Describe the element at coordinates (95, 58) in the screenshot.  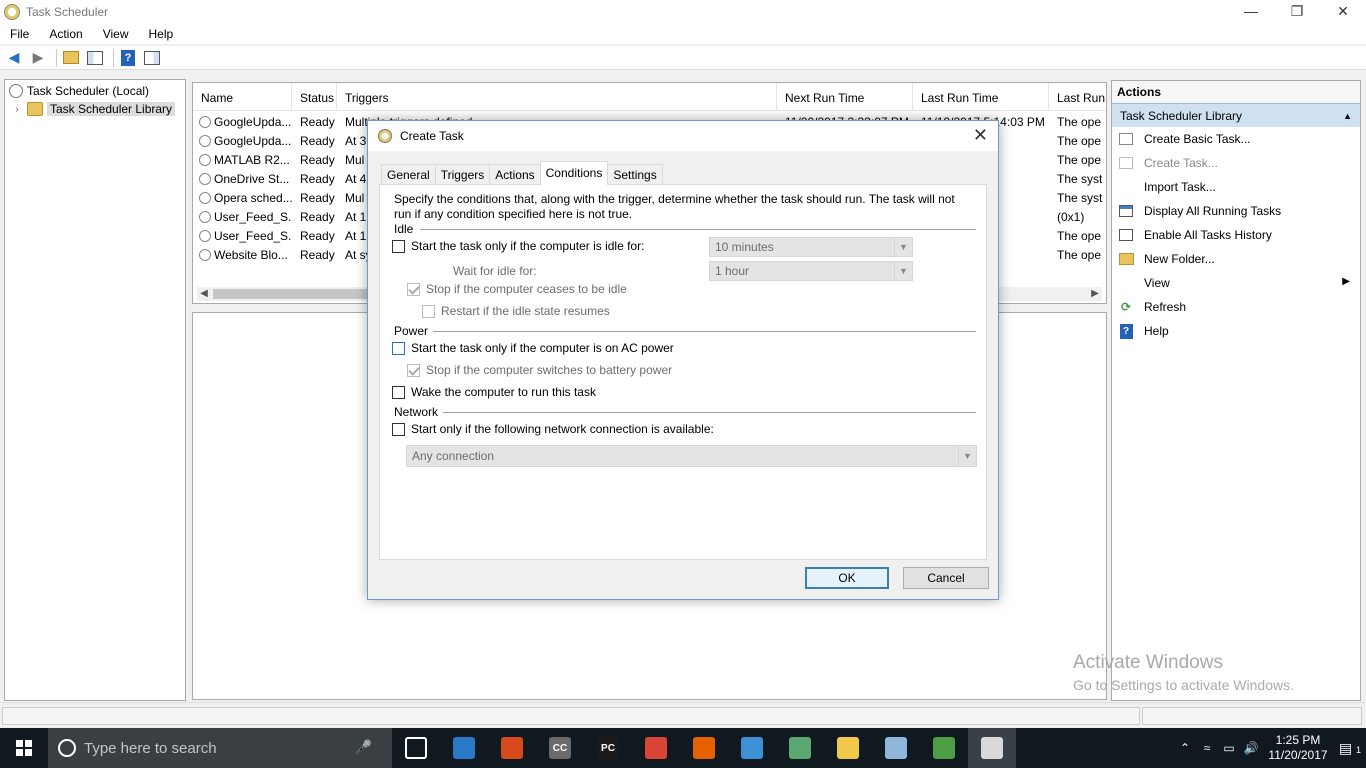
I see `show-hide-console-tree-button` at that location.